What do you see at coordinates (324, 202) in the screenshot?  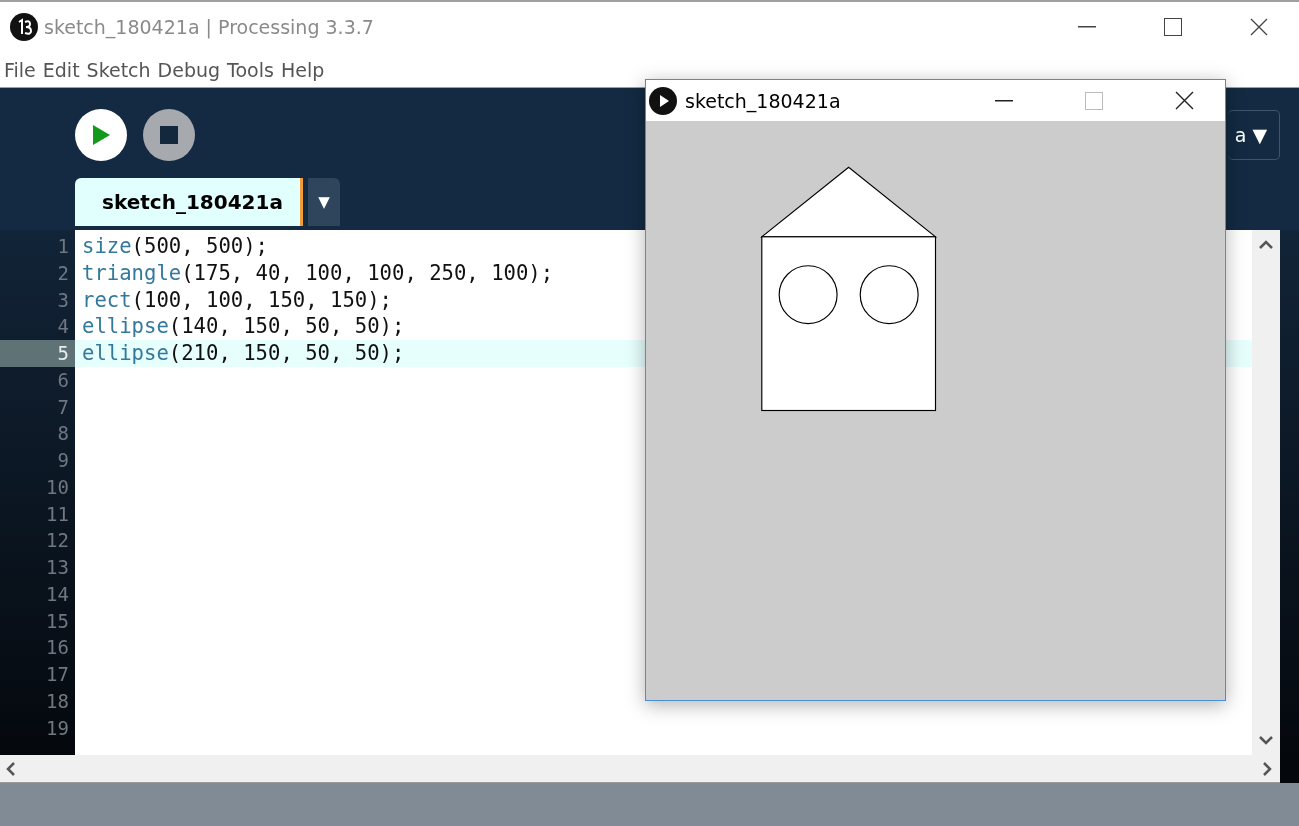 I see `tab-menu-button: ▼` at bounding box center [324, 202].